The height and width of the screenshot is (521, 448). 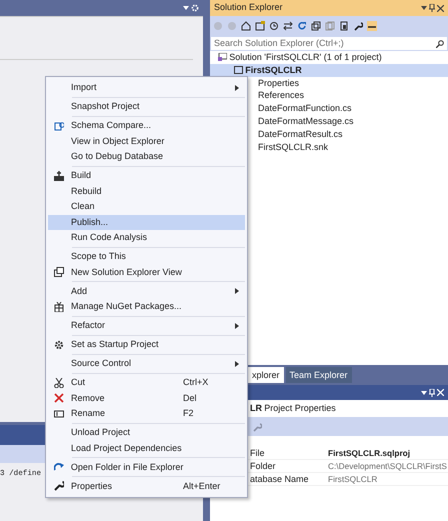 I want to click on menu-item: Import, so click(x=146, y=88).